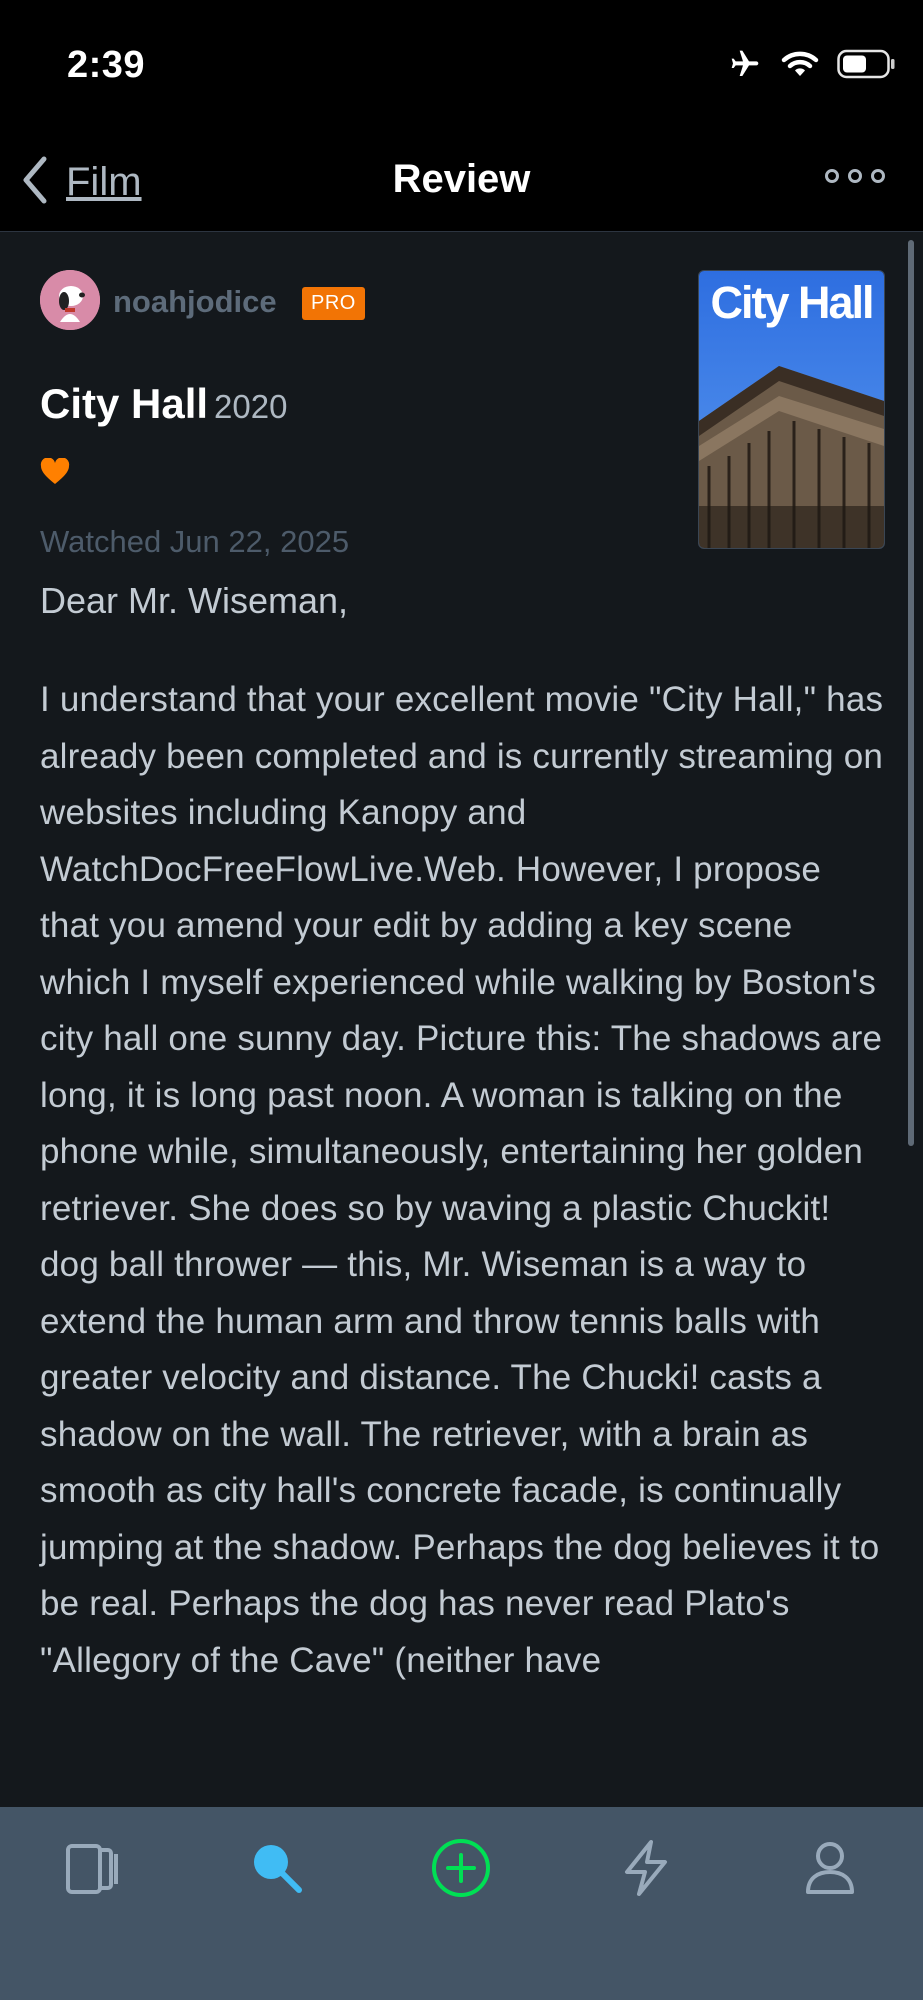 Image resolution: width=923 pixels, height=2000 pixels. What do you see at coordinates (791, 409) in the screenshot?
I see `film-poster: City Hall` at bounding box center [791, 409].